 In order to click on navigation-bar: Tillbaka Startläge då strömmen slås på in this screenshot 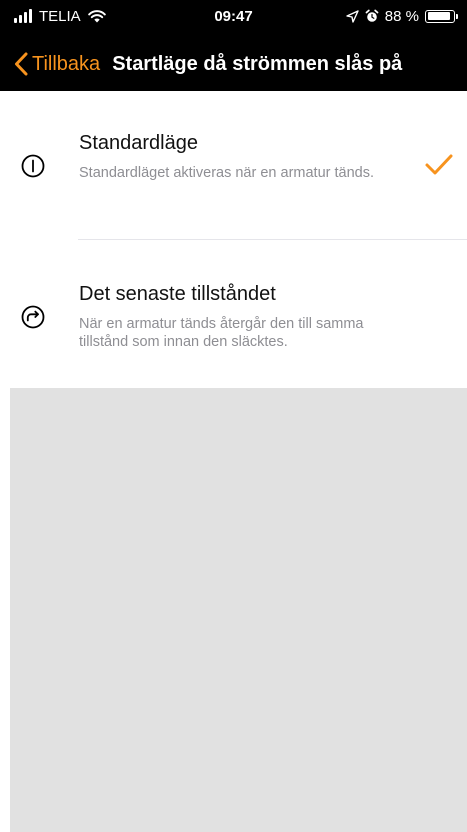, I will do `click(233, 64)`.